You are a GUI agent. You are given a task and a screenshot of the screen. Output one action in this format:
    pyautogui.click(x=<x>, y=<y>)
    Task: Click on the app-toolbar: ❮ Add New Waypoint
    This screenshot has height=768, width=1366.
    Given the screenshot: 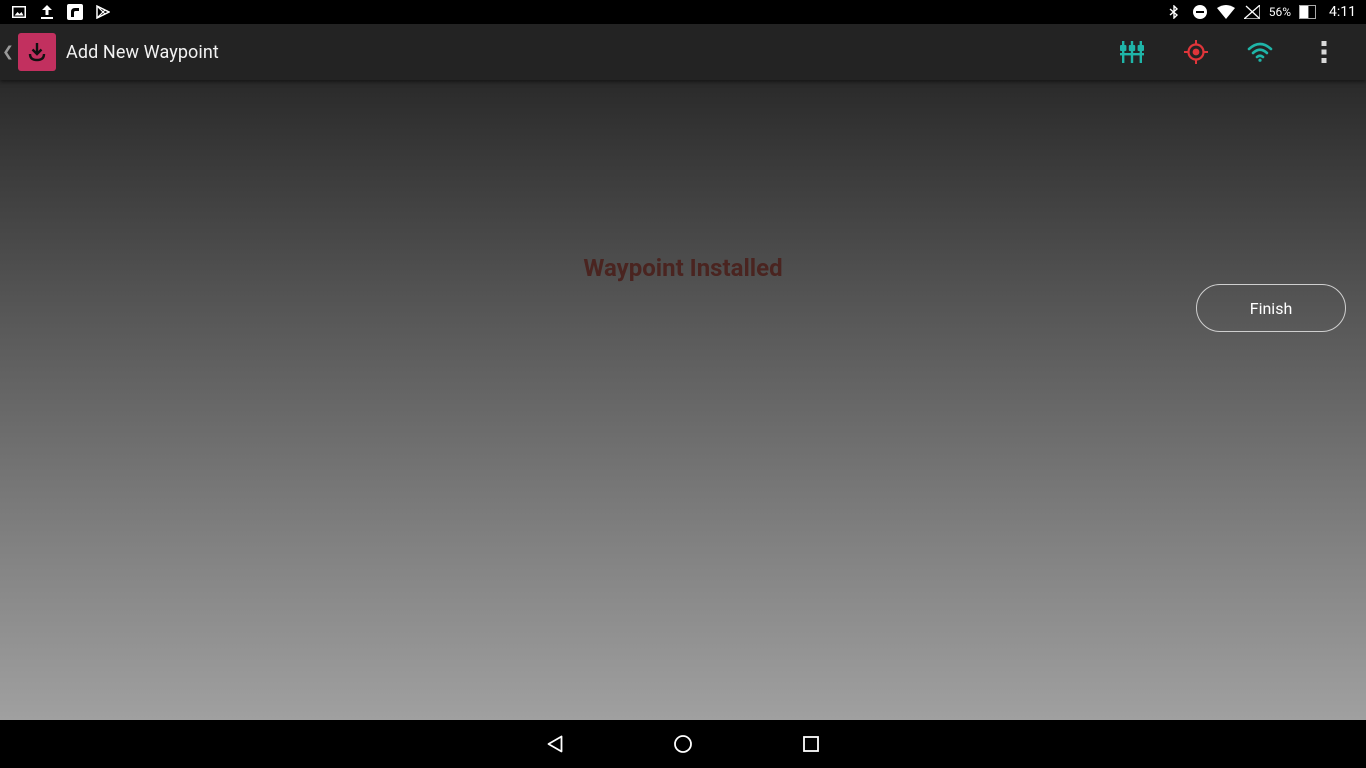 What is the action you would take?
    pyautogui.click(x=683, y=52)
    